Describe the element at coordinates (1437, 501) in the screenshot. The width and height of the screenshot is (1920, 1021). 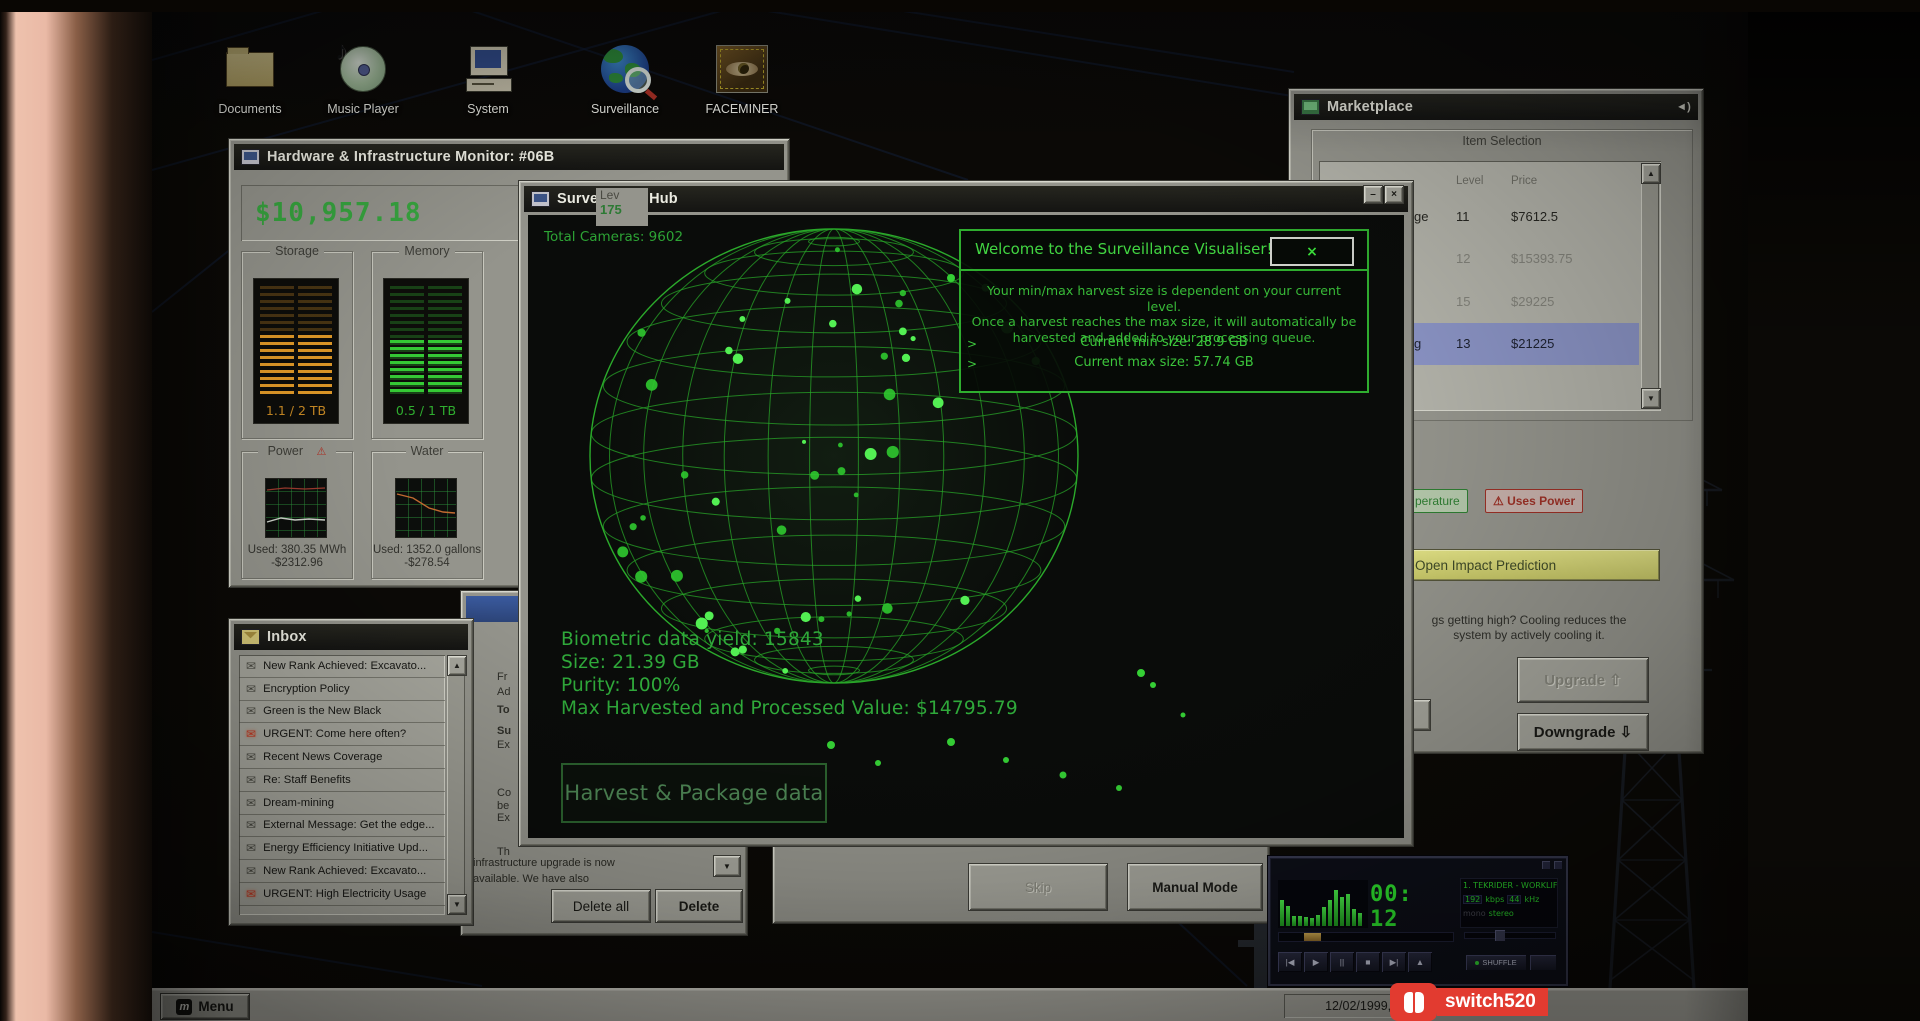
I see `temperature-badge: perature` at that location.